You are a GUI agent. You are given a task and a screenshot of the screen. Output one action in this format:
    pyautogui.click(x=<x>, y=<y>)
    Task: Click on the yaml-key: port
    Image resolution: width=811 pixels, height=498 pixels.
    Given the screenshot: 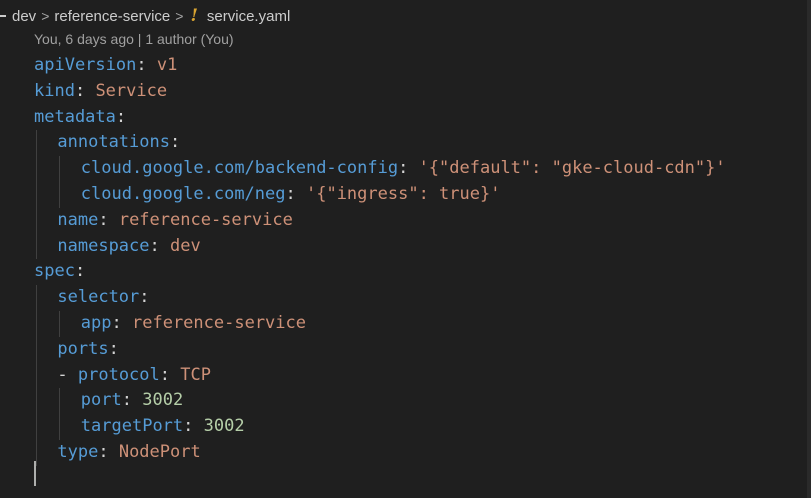 What is the action you would take?
    pyautogui.click(x=101, y=400)
    